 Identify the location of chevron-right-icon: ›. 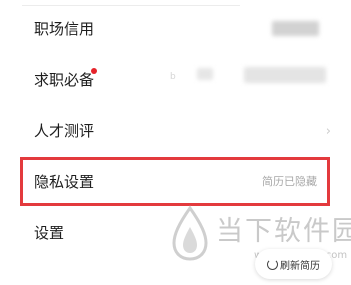
(328, 131).